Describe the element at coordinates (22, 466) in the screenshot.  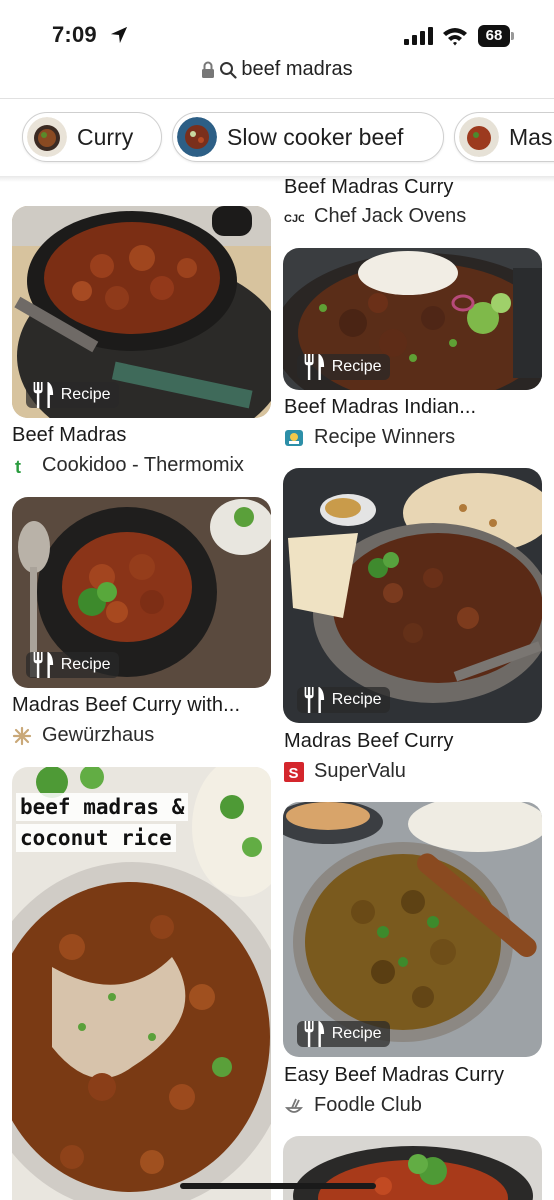
I see `thermomix-logo-icon: t` at that location.